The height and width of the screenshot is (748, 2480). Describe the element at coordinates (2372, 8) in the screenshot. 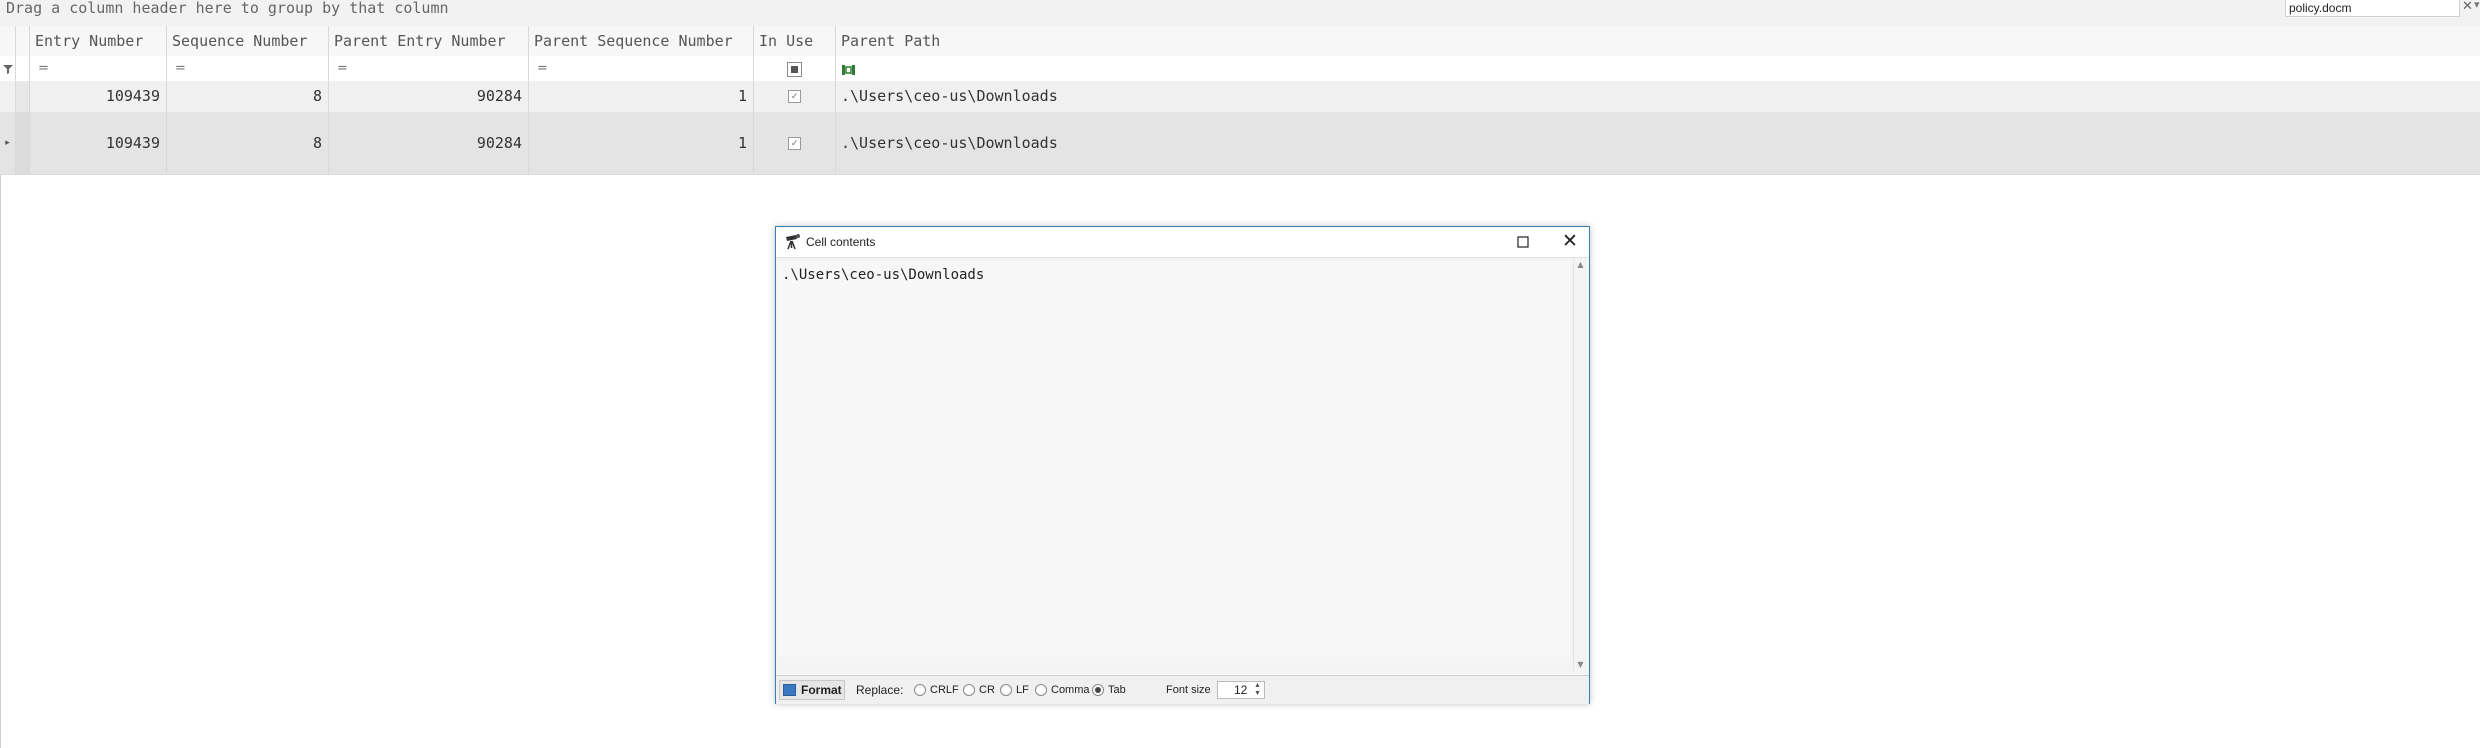

I see `search-input: policy.docm` at that location.